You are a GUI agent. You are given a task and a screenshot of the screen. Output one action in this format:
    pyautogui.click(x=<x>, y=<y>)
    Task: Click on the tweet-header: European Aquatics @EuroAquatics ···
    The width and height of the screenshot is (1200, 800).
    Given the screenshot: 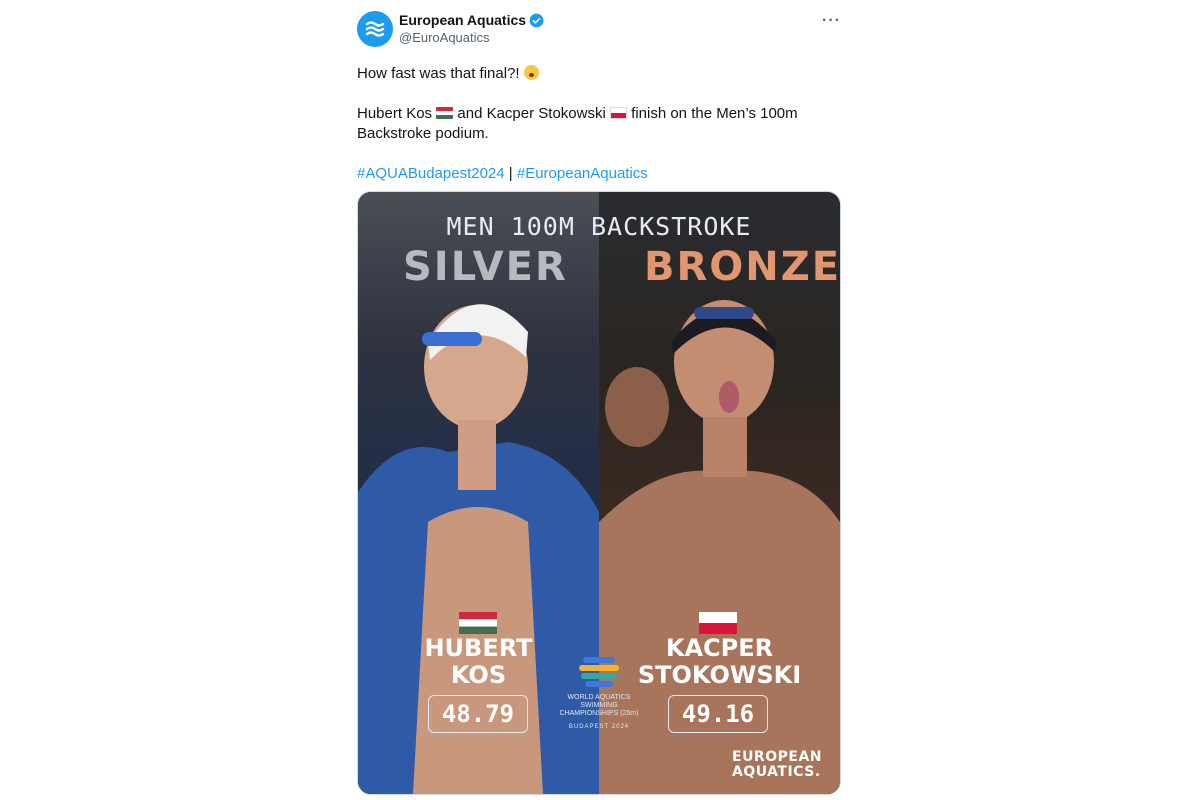 What is the action you would take?
    pyautogui.click(x=599, y=30)
    